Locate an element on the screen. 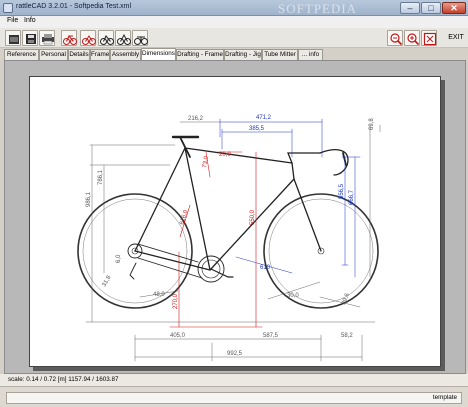 This screenshot has height=407, width=468. zoom-in-icon is located at coordinates (413, 39).